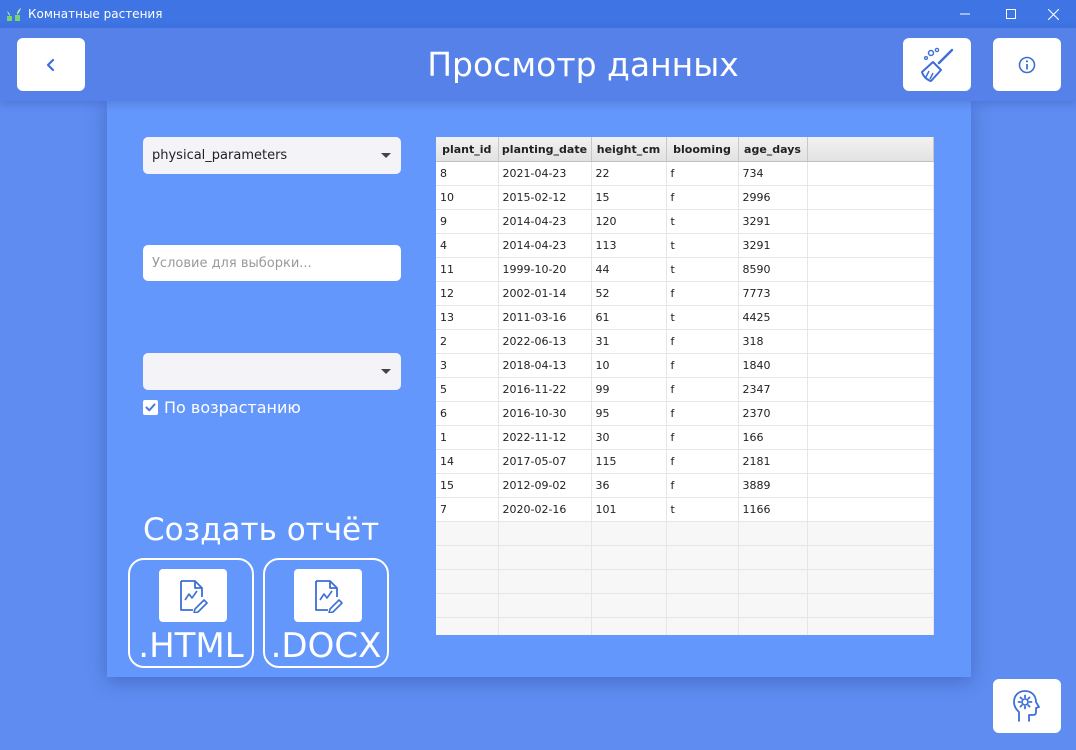 The width and height of the screenshot is (1076, 750). I want to click on table-cell-age_days: 2996, so click(773, 197).